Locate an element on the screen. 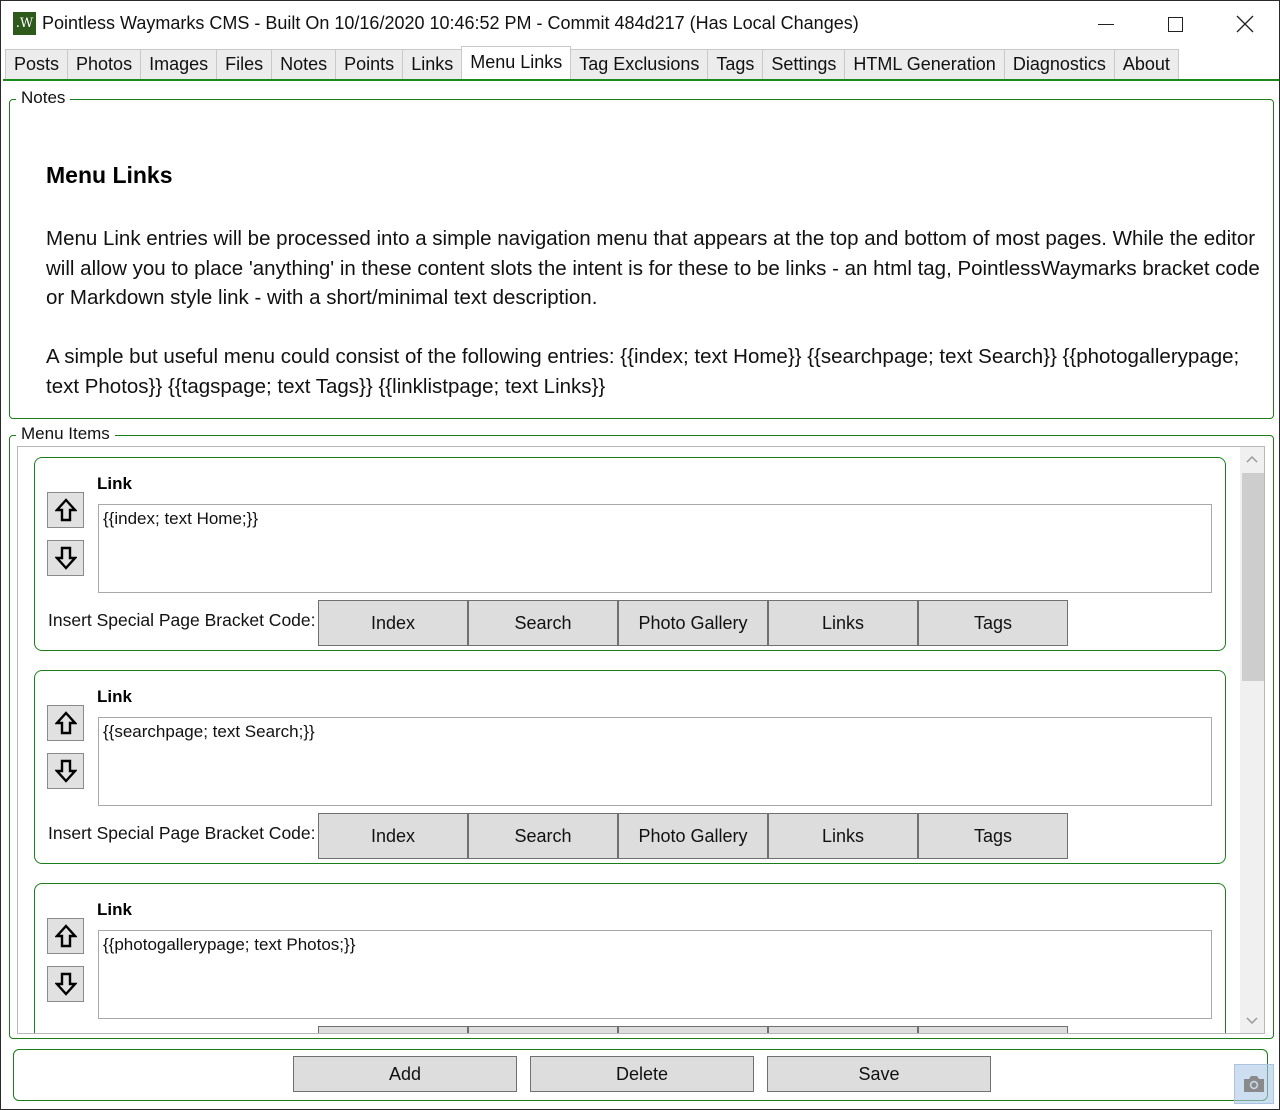  action-bar: Add Delete Save is located at coordinates (640, 1075).